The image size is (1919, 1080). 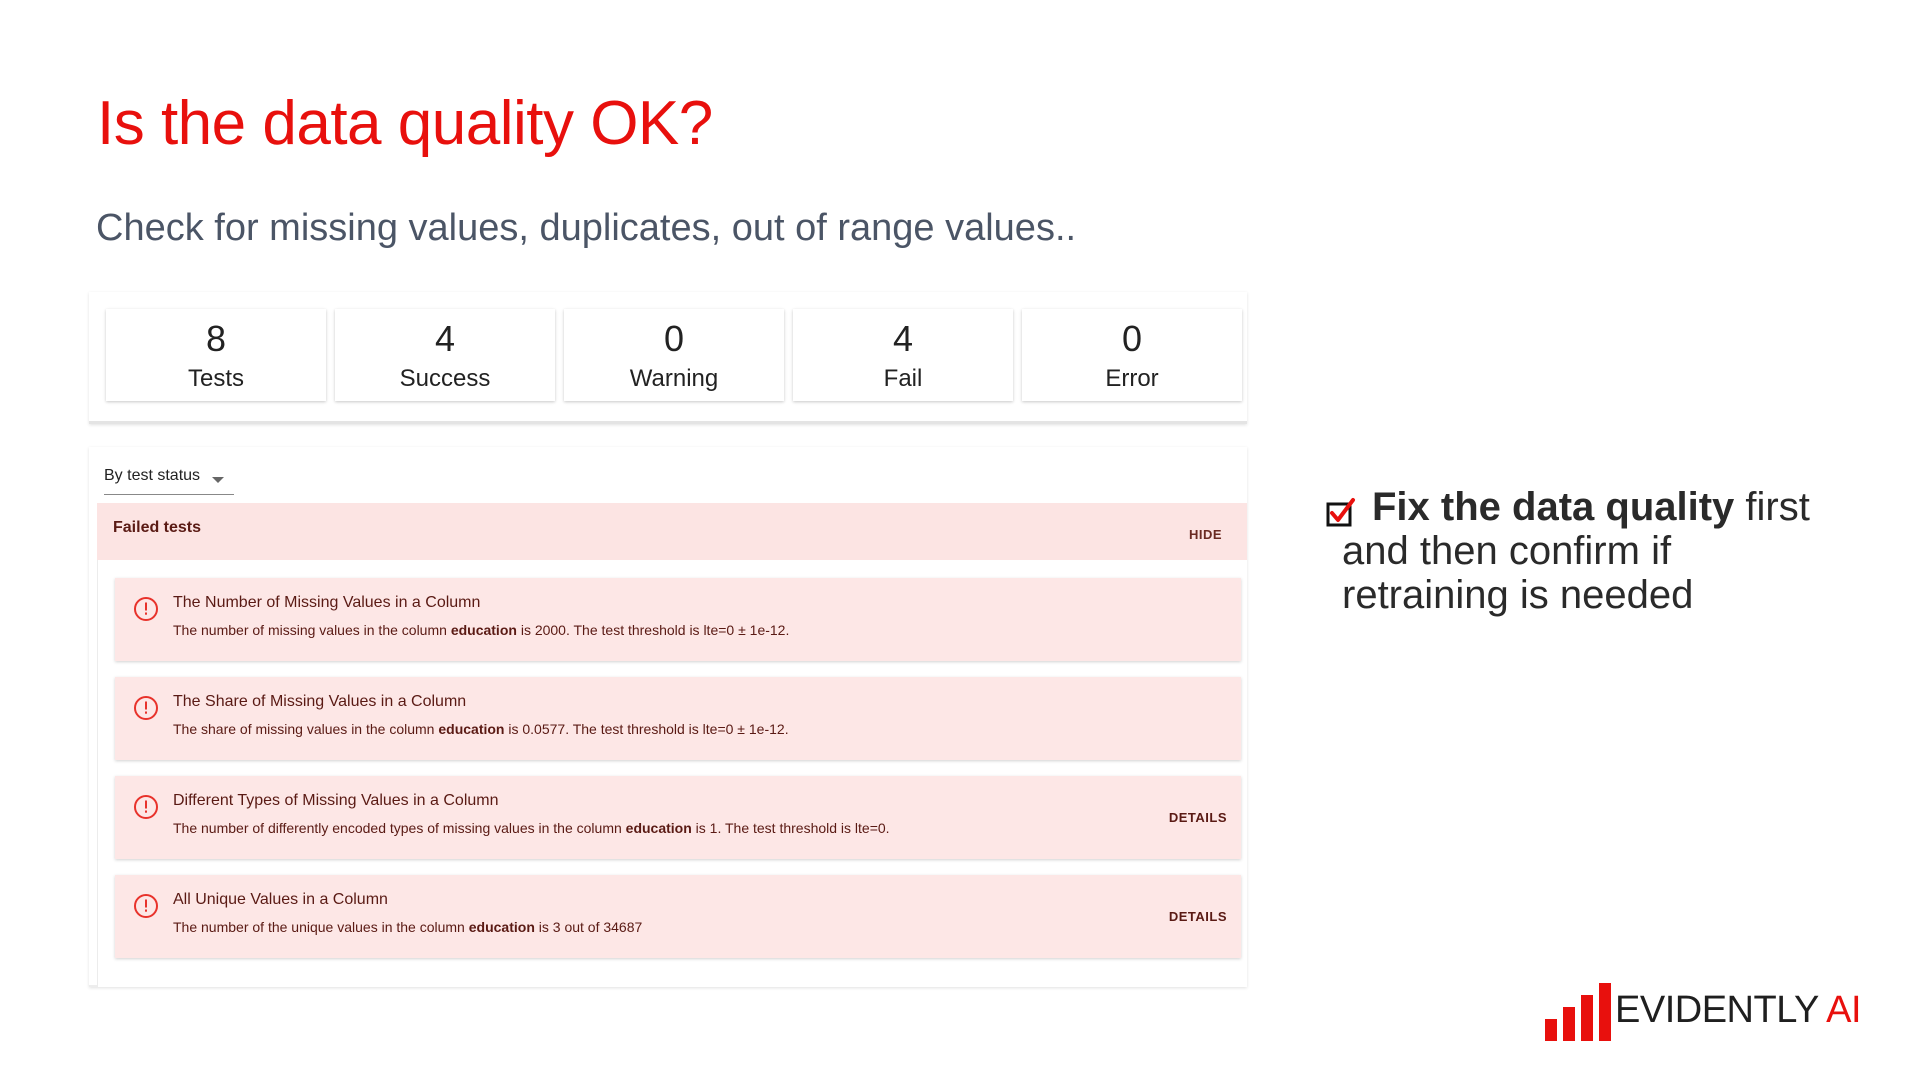 What do you see at coordinates (1518, 595) in the screenshot?
I see `note-line-3: retraining is needed` at bounding box center [1518, 595].